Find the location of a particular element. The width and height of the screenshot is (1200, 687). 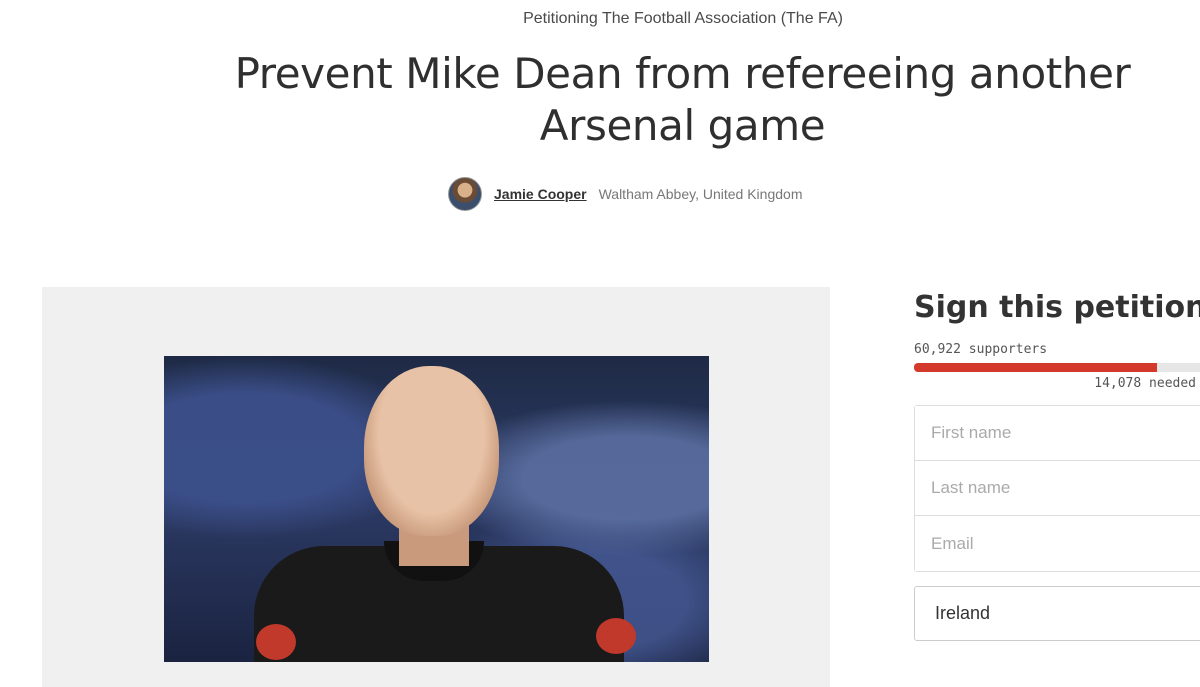

sleeve-badge-right is located at coordinates (616, 636).